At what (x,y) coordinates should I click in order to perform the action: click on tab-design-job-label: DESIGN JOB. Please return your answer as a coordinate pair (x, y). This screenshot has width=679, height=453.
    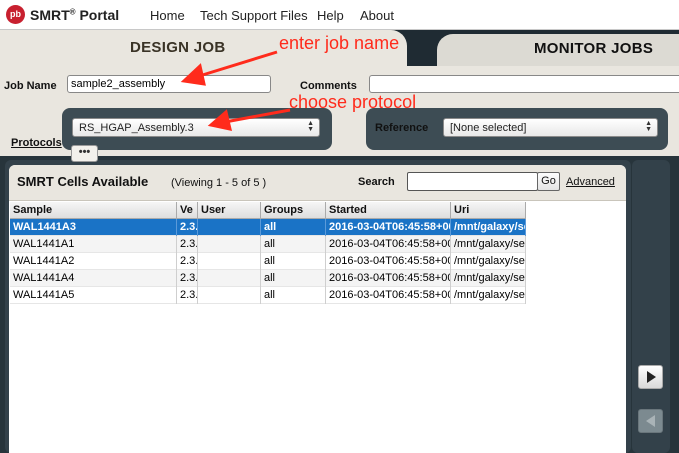
    Looking at the image, I should click on (178, 47).